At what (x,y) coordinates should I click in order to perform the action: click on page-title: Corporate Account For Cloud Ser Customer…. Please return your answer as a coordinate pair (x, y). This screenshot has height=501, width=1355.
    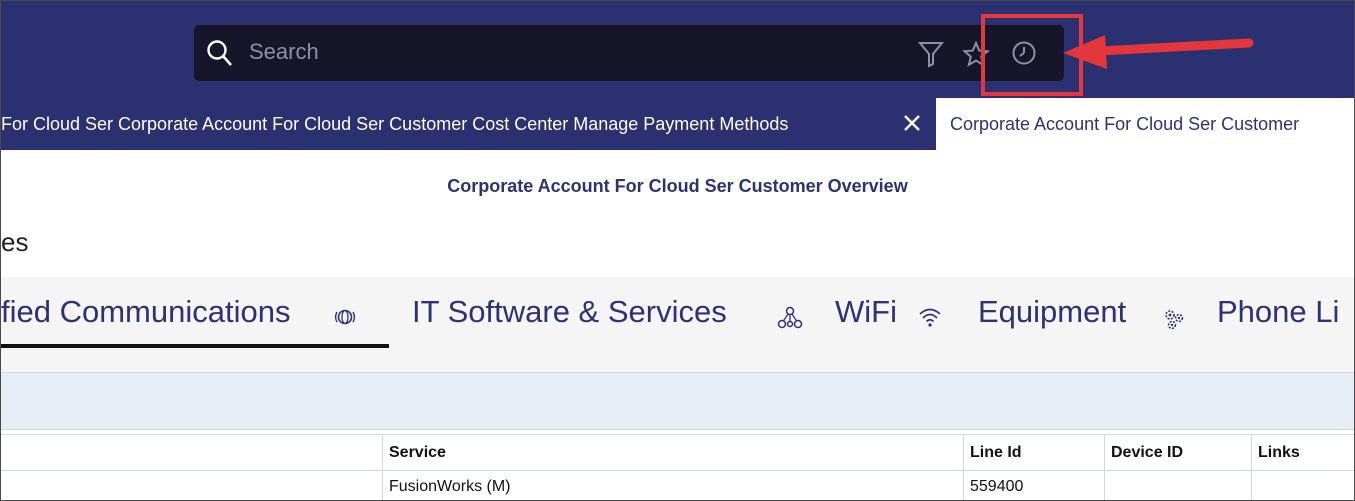
    Looking at the image, I should click on (677, 186).